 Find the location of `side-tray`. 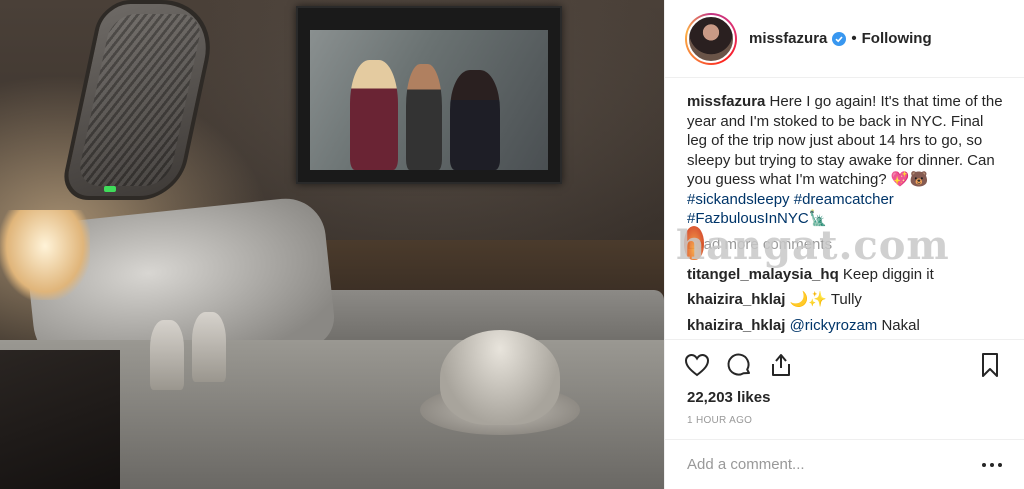

side-tray is located at coordinates (60, 419).